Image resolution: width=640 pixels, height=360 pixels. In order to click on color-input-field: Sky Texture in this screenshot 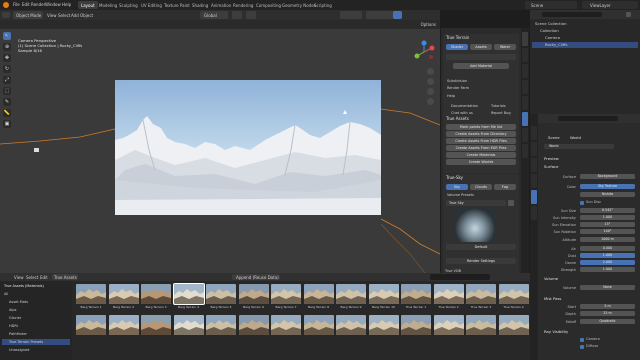, I will do `click(607, 186)`.